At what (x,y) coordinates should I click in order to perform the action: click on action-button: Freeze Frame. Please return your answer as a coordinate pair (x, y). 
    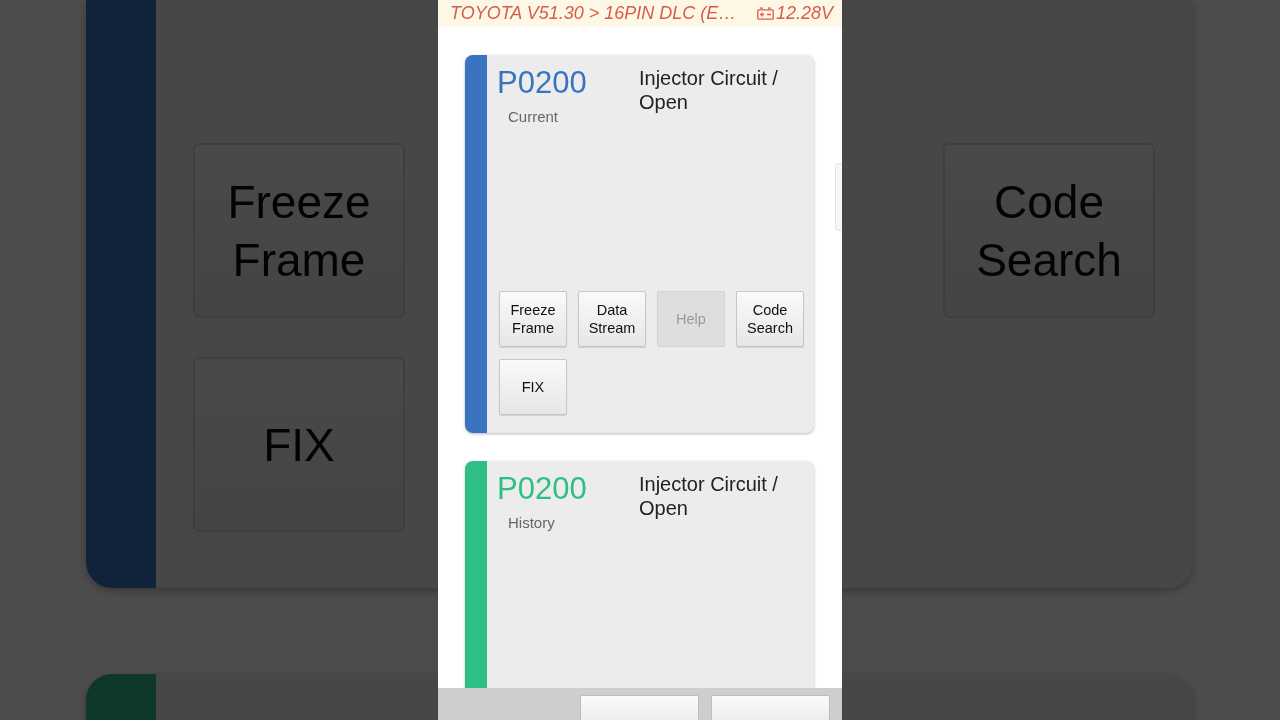
    Looking at the image, I should click on (533, 319).